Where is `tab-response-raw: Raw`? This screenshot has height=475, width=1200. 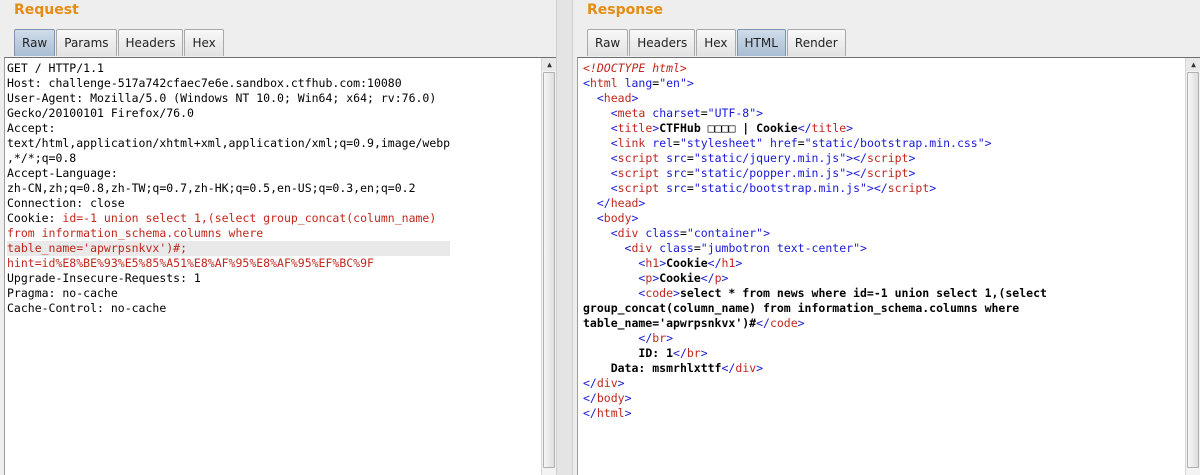 tab-response-raw: Raw is located at coordinates (608, 42).